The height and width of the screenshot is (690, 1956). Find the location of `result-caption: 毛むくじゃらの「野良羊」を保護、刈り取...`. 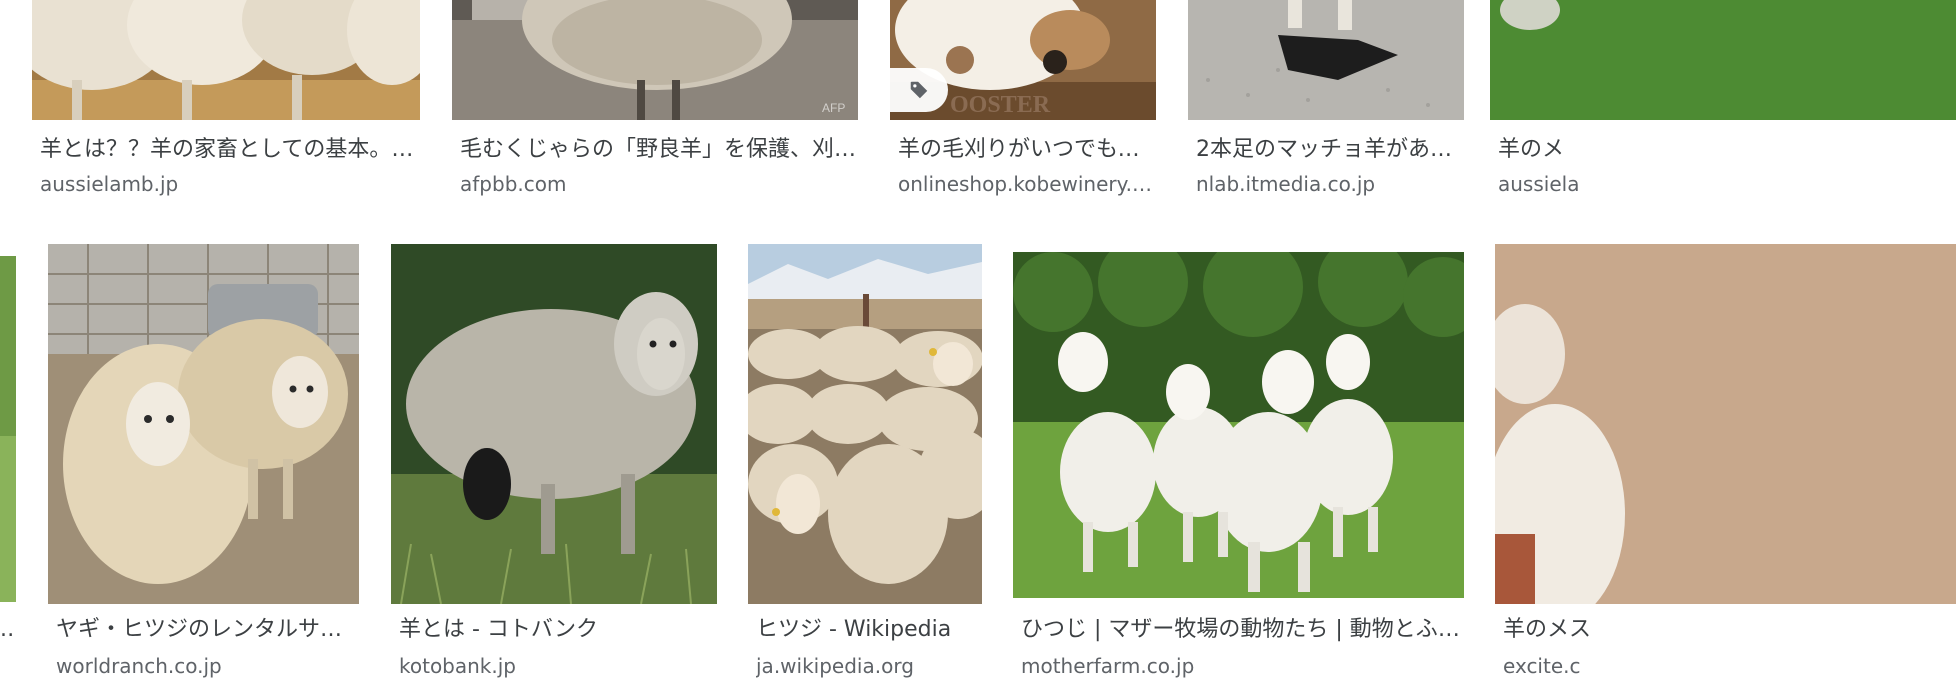

result-caption: 毛むくじゃらの「野良羊」を保護、刈り取... is located at coordinates (661, 150).